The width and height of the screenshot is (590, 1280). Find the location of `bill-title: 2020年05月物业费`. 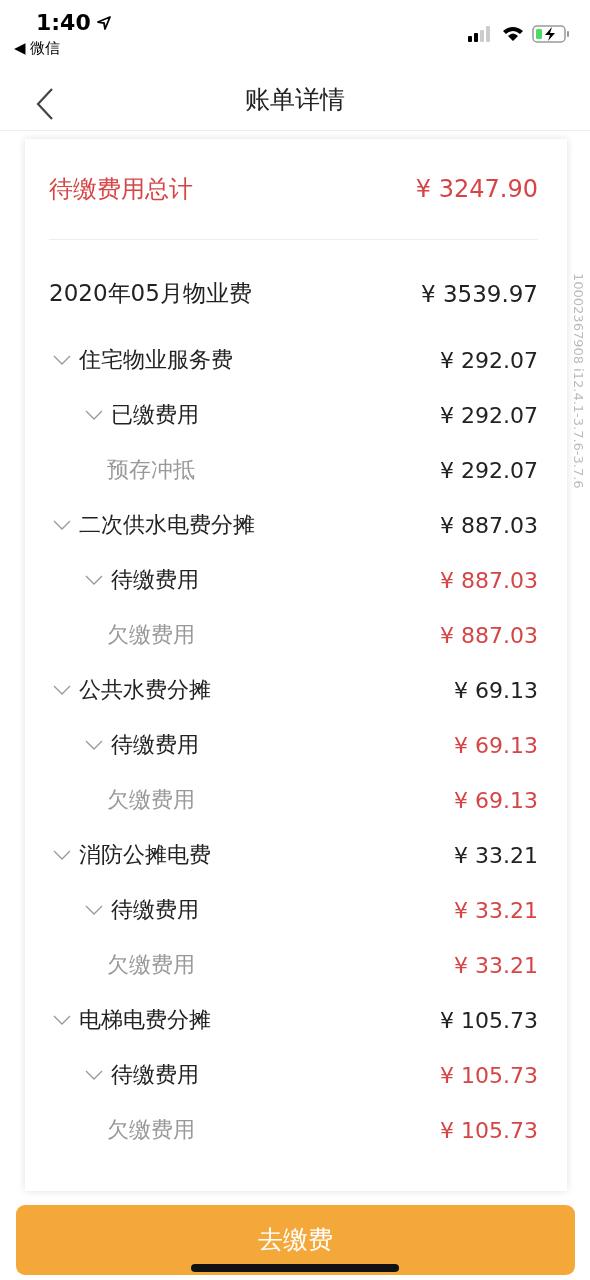

bill-title: 2020年05月物业费 is located at coordinates (150, 294).